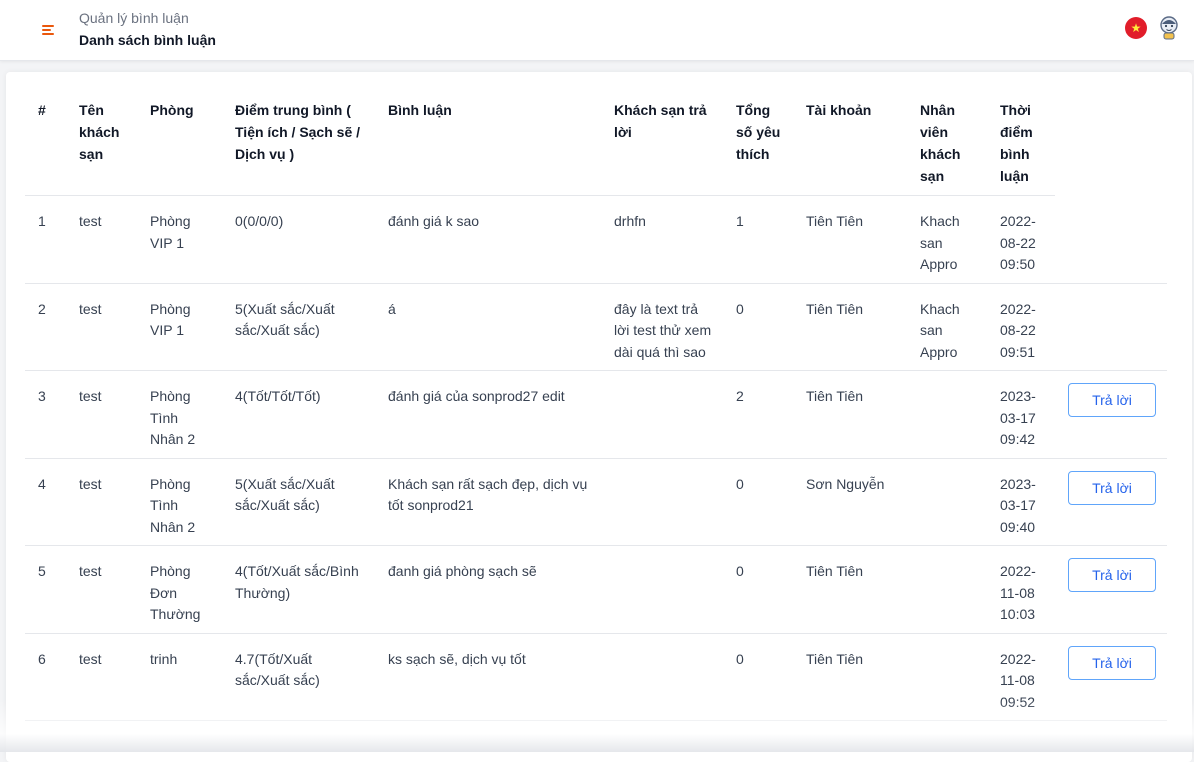  What do you see at coordinates (45, 677) in the screenshot?
I see `cell-index: 6` at bounding box center [45, 677].